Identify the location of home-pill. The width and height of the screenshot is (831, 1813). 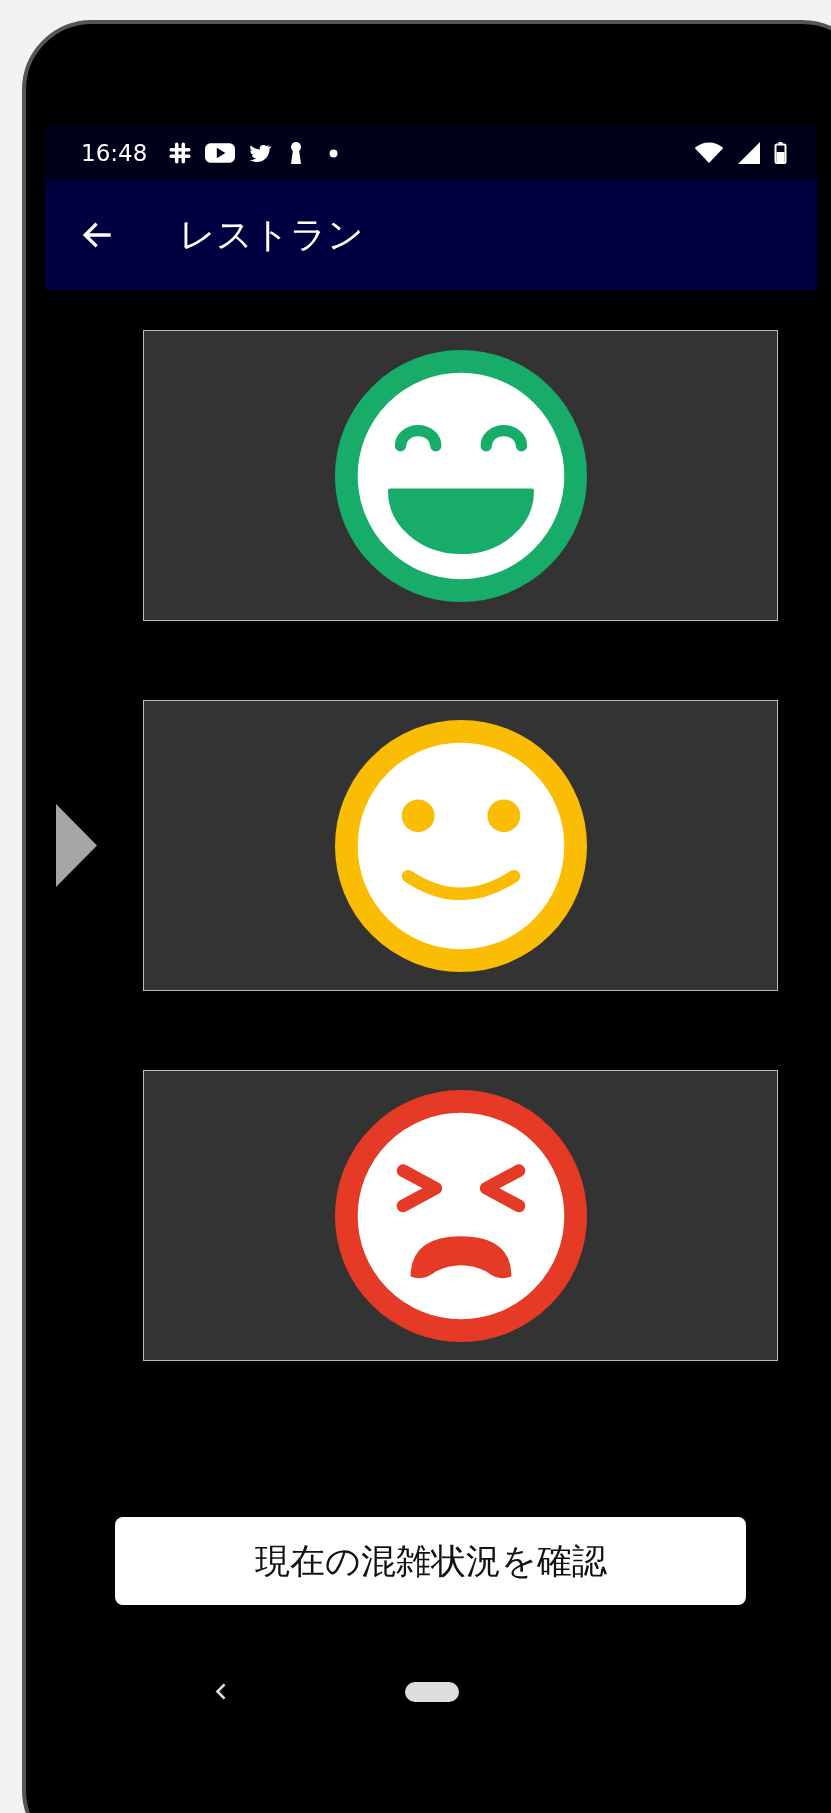
(432, 1692).